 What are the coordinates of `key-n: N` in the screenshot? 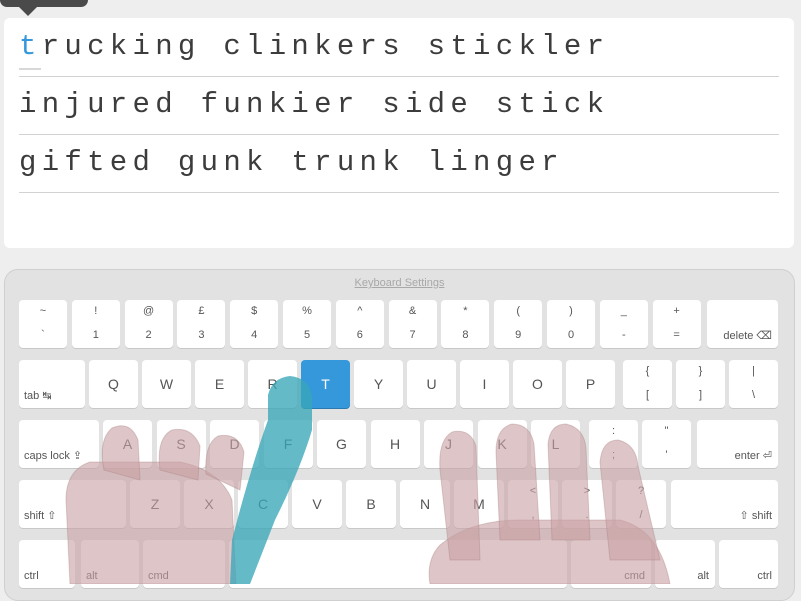 It's located at (425, 504).